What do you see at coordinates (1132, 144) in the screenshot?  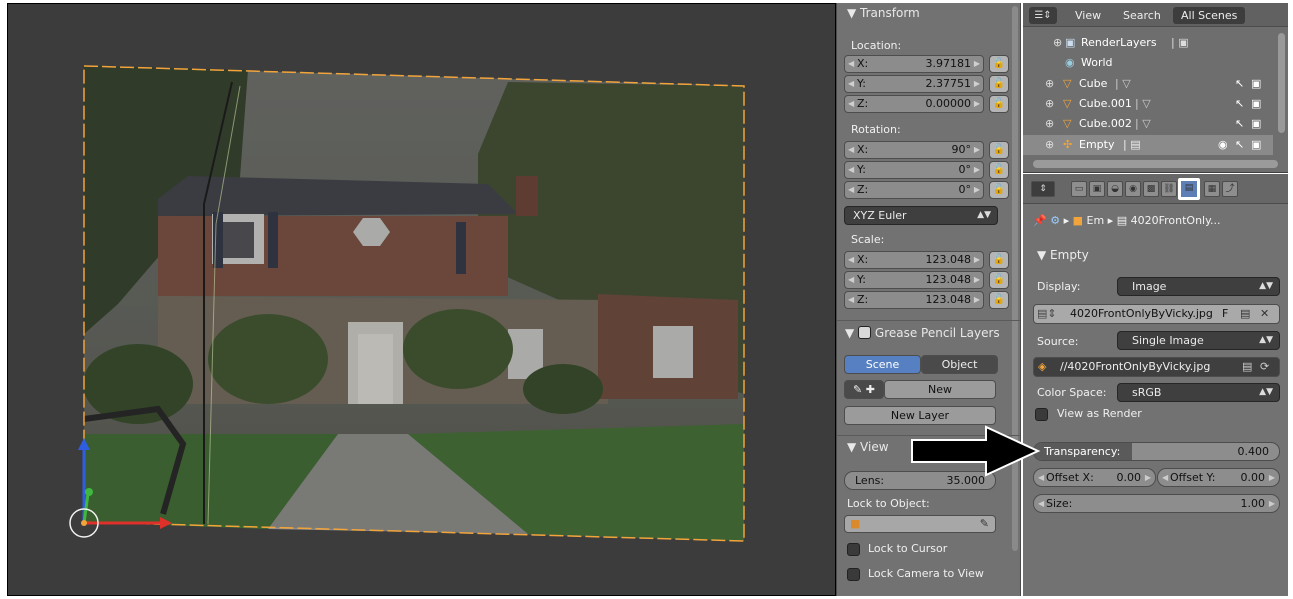 I see `image-data-icon: | ▤` at bounding box center [1132, 144].